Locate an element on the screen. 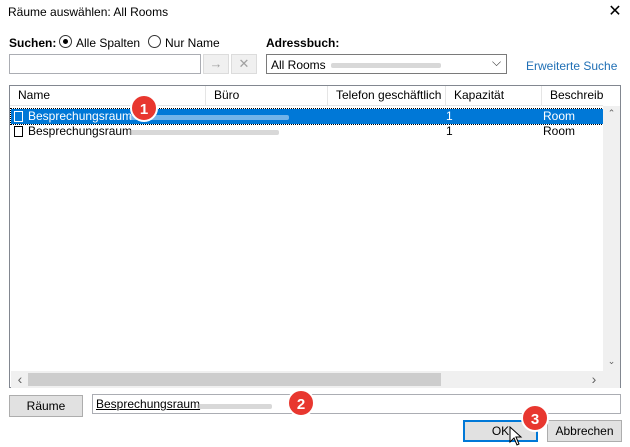 The image size is (630, 447). radio-name-only is located at coordinates (154, 43).